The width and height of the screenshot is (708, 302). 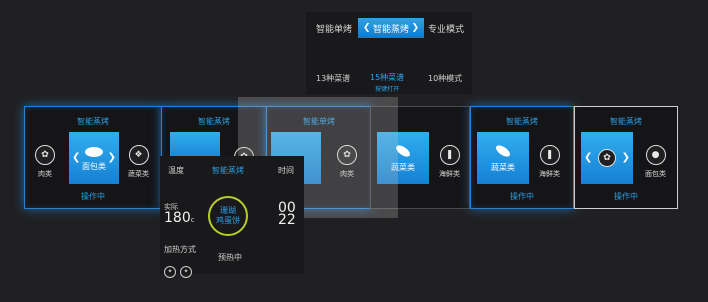 What do you see at coordinates (445, 78) in the screenshot?
I see `mode-count-10: 10种模式` at bounding box center [445, 78].